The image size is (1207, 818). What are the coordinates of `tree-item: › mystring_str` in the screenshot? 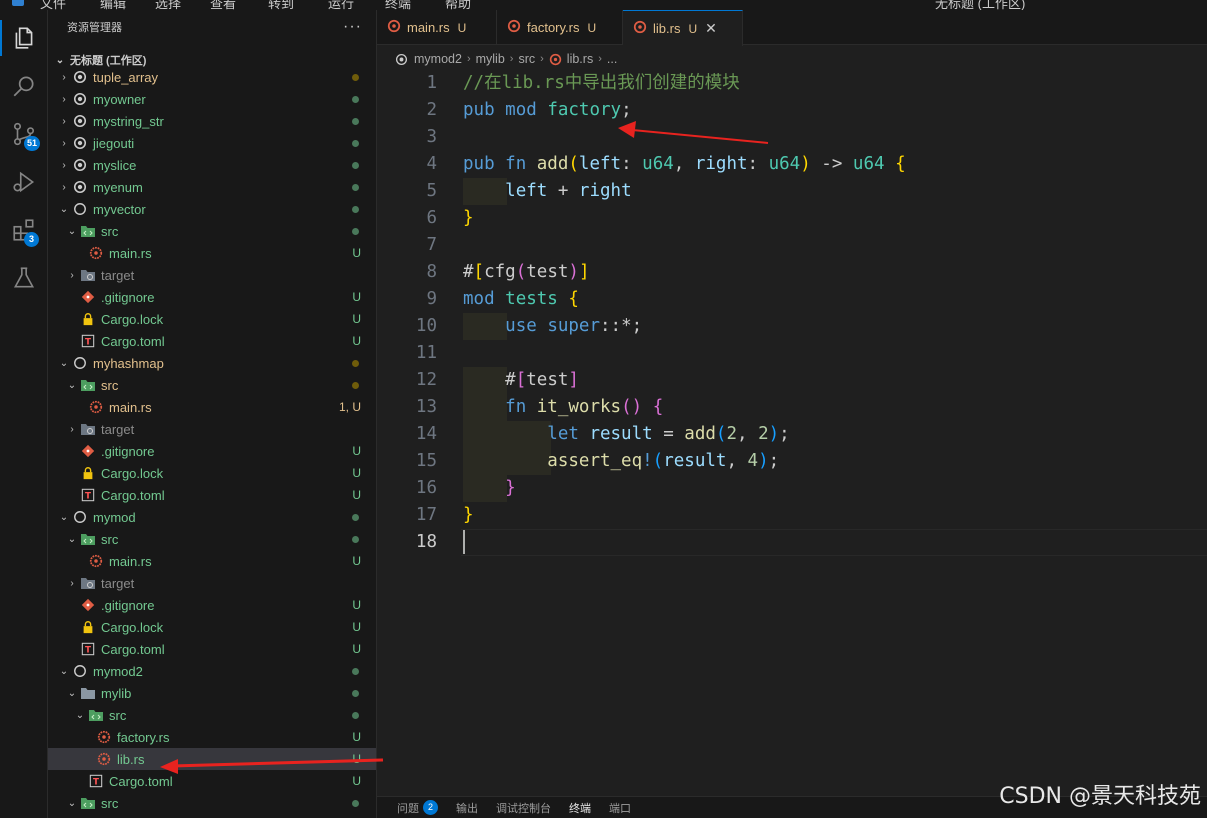 It's located at (212, 121).